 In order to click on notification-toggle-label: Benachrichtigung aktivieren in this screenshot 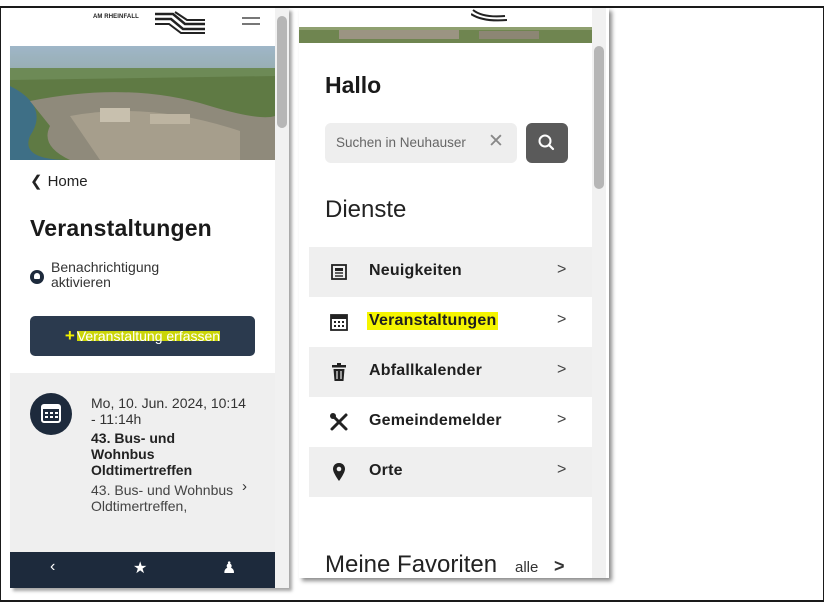, I will do `click(126, 275)`.